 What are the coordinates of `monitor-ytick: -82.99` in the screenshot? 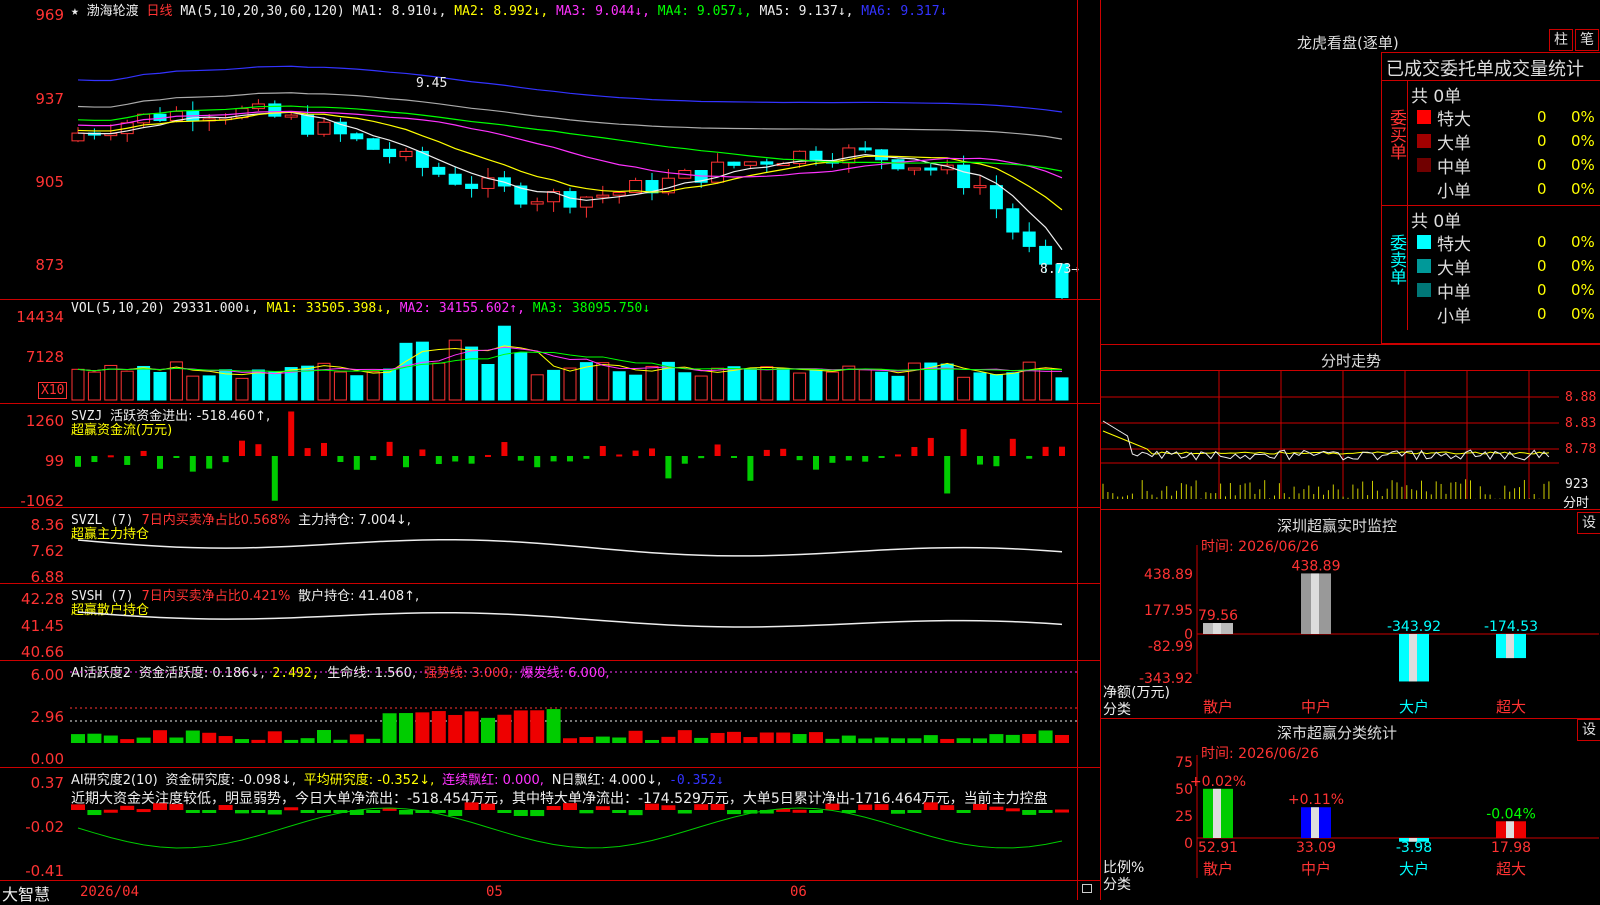 It's located at (1170, 647).